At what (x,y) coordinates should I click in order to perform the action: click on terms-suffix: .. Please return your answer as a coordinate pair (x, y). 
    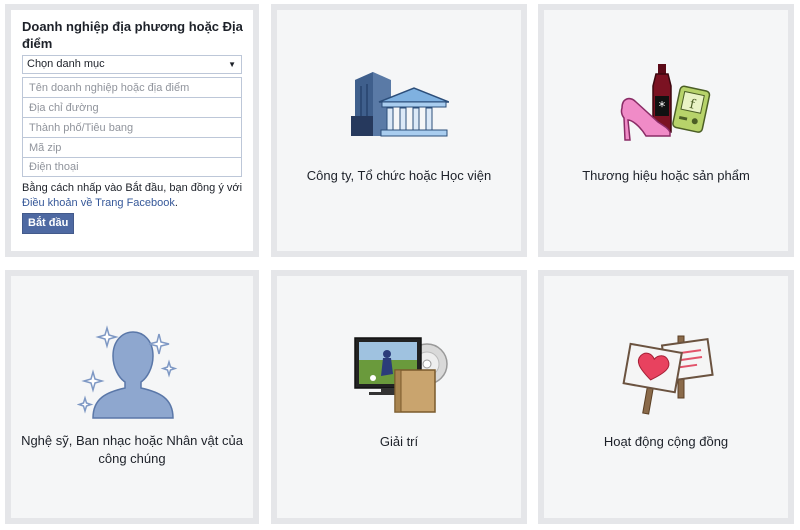
    Looking at the image, I should click on (176, 203).